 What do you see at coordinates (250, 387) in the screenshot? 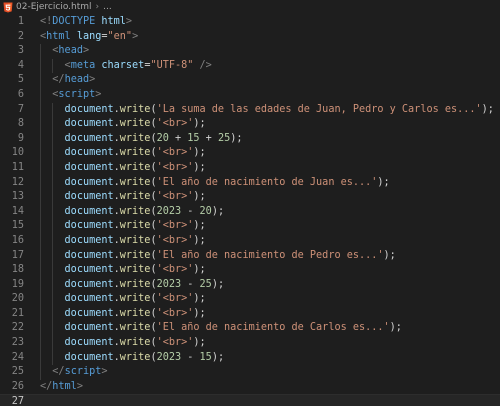
I see `code-line: 26 </html>` at bounding box center [250, 387].